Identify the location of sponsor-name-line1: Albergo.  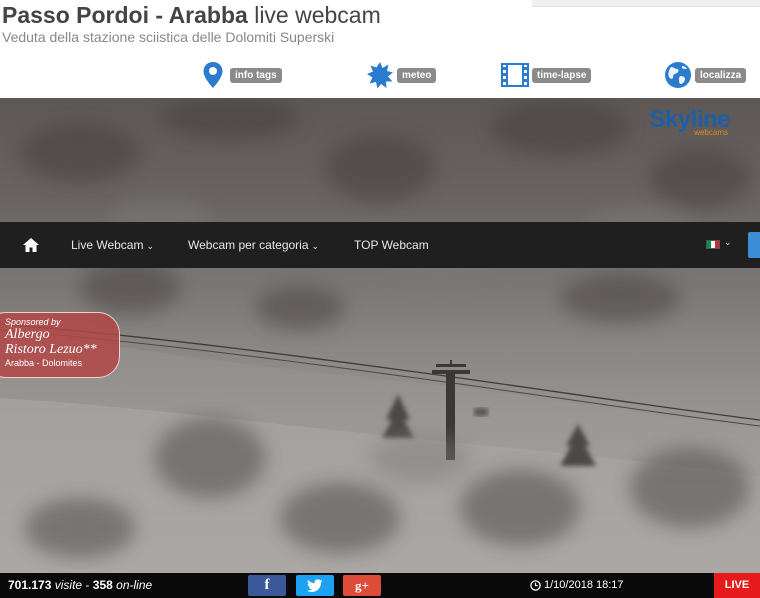
(27, 334).